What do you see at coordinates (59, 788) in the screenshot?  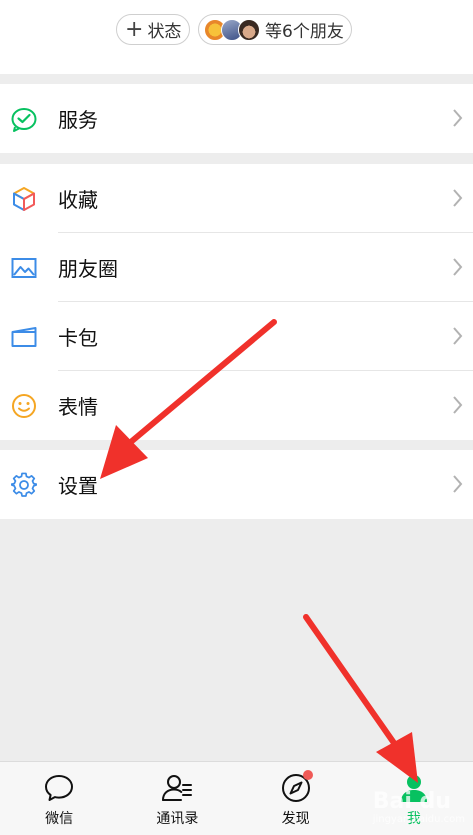 I see `chat-bubble-icon` at bounding box center [59, 788].